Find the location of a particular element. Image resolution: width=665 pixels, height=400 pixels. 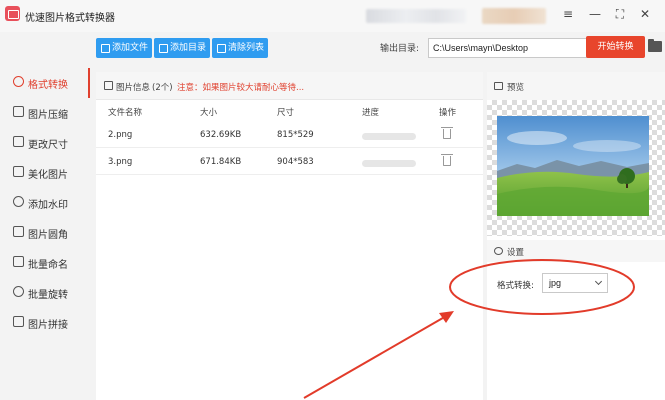

sidebar-item-label: 批量旋转 is located at coordinates (48, 295).